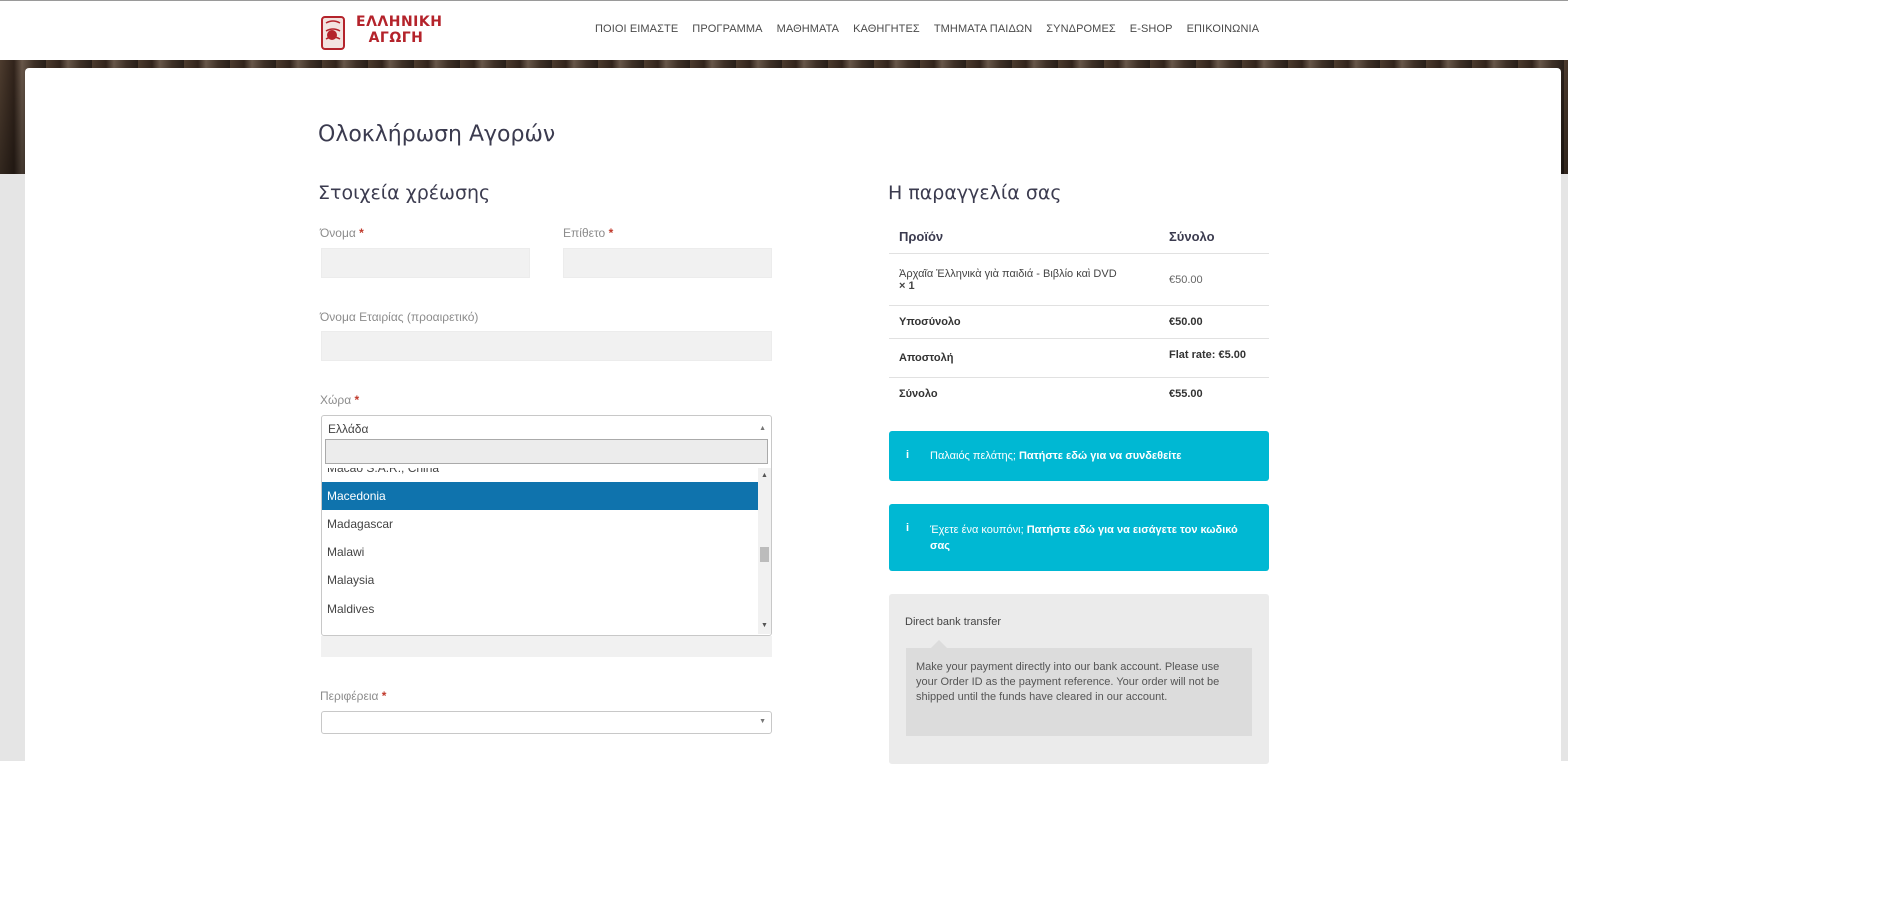 The height and width of the screenshot is (913, 1880). Describe the element at coordinates (727, 29) in the screenshot. I see `nav-item-programme: ΠΡΟΓΡΑΜΜΑ` at that location.